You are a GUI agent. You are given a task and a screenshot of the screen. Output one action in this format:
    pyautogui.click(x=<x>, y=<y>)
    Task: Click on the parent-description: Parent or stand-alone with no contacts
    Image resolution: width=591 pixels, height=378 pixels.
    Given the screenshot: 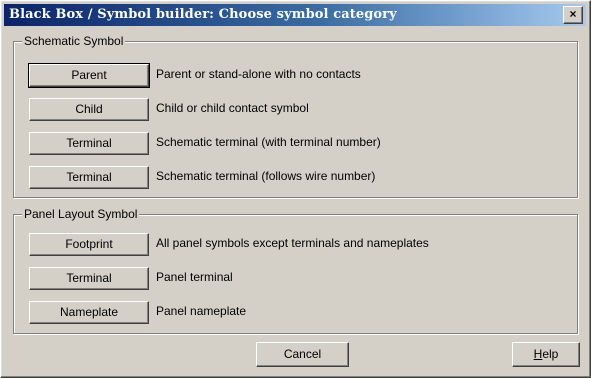 What is the action you would take?
    pyautogui.click(x=258, y=74)
    